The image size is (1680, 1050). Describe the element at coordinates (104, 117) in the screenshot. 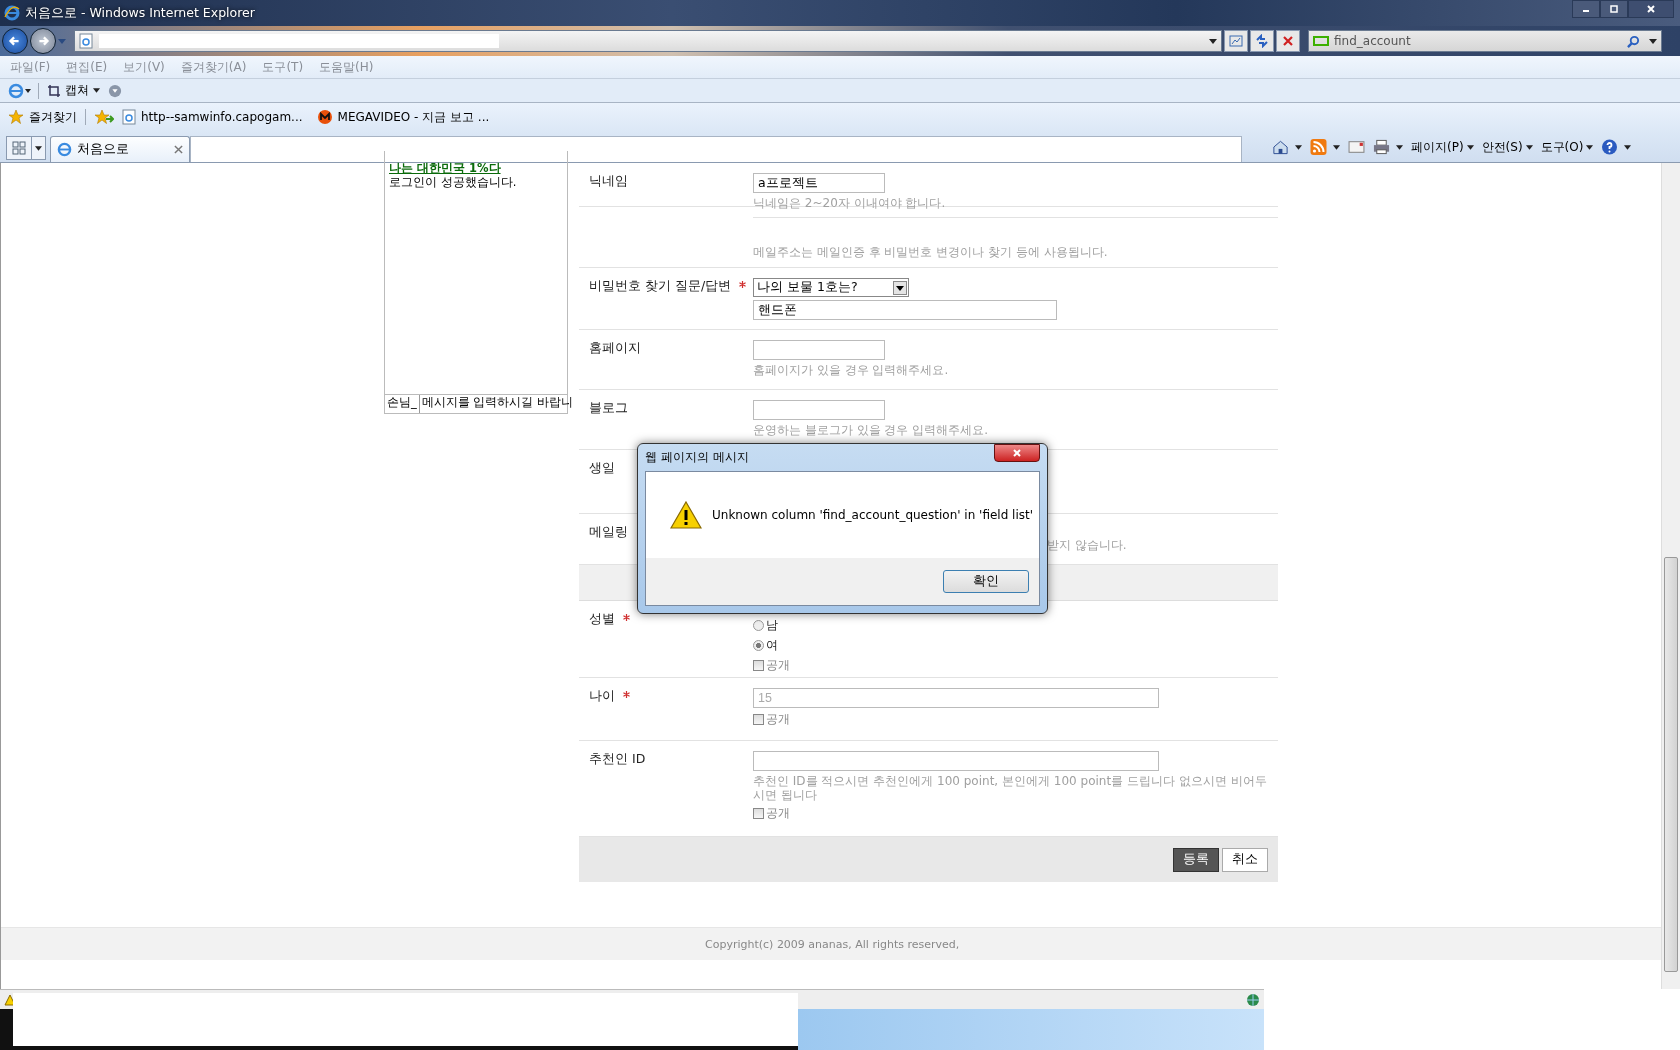

I see `add-favorite-icon` at that location.